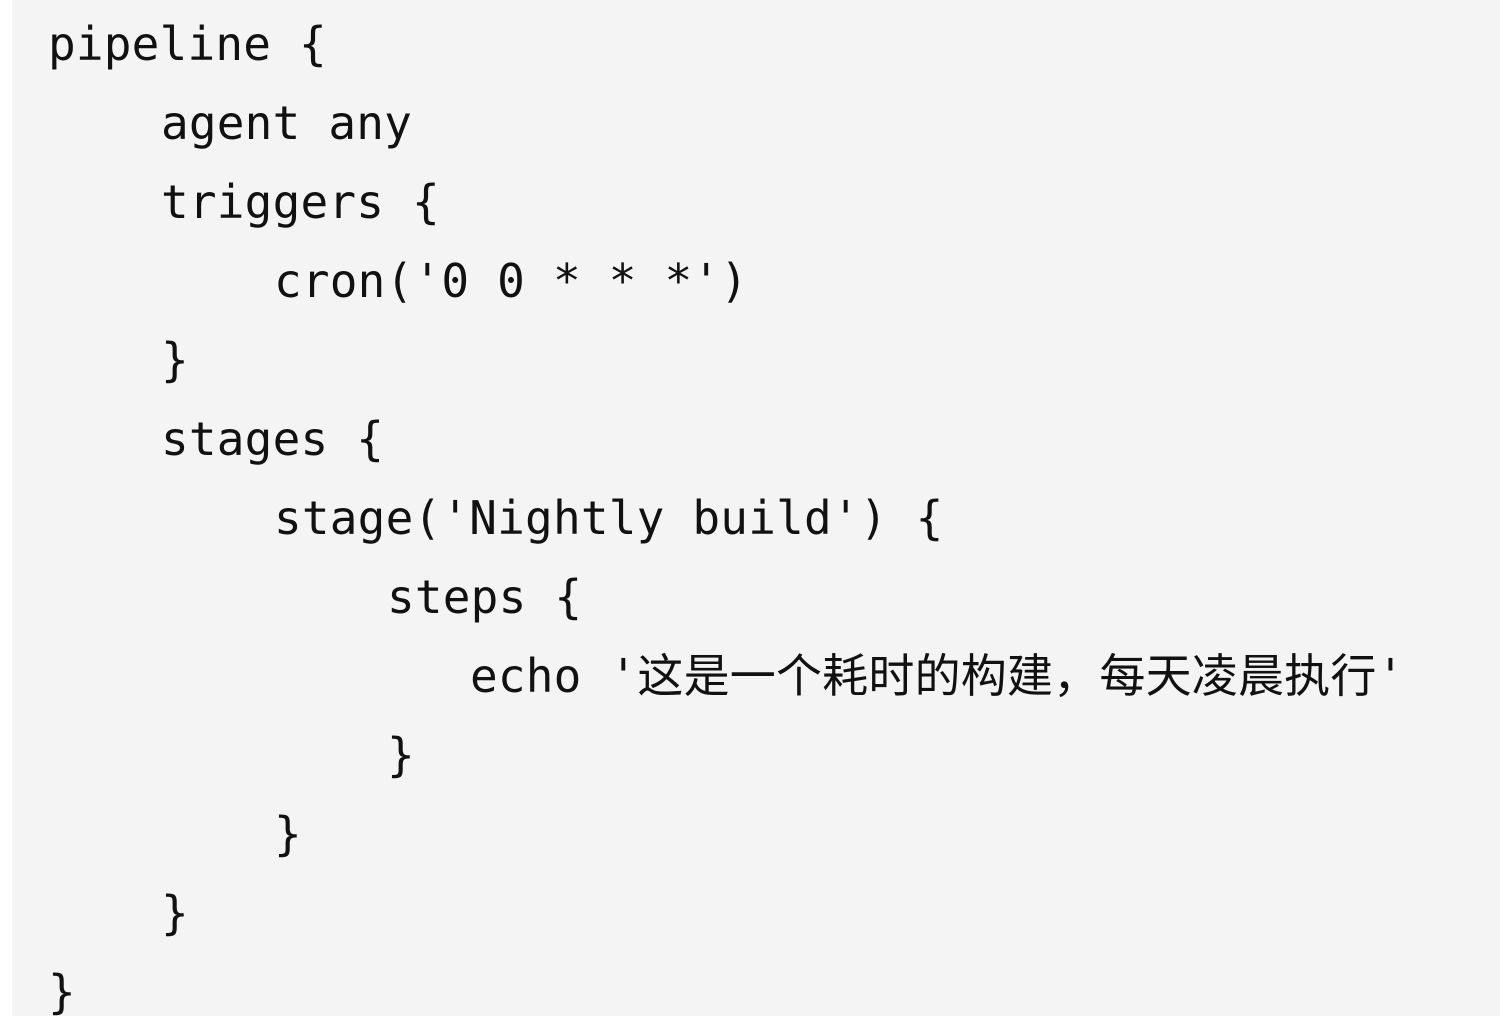 This screenshot has height=1016, width=1500. Describe the element at coordinates (175, 913) in the screenshot. I see `code-line-close-stages: }` at that location.